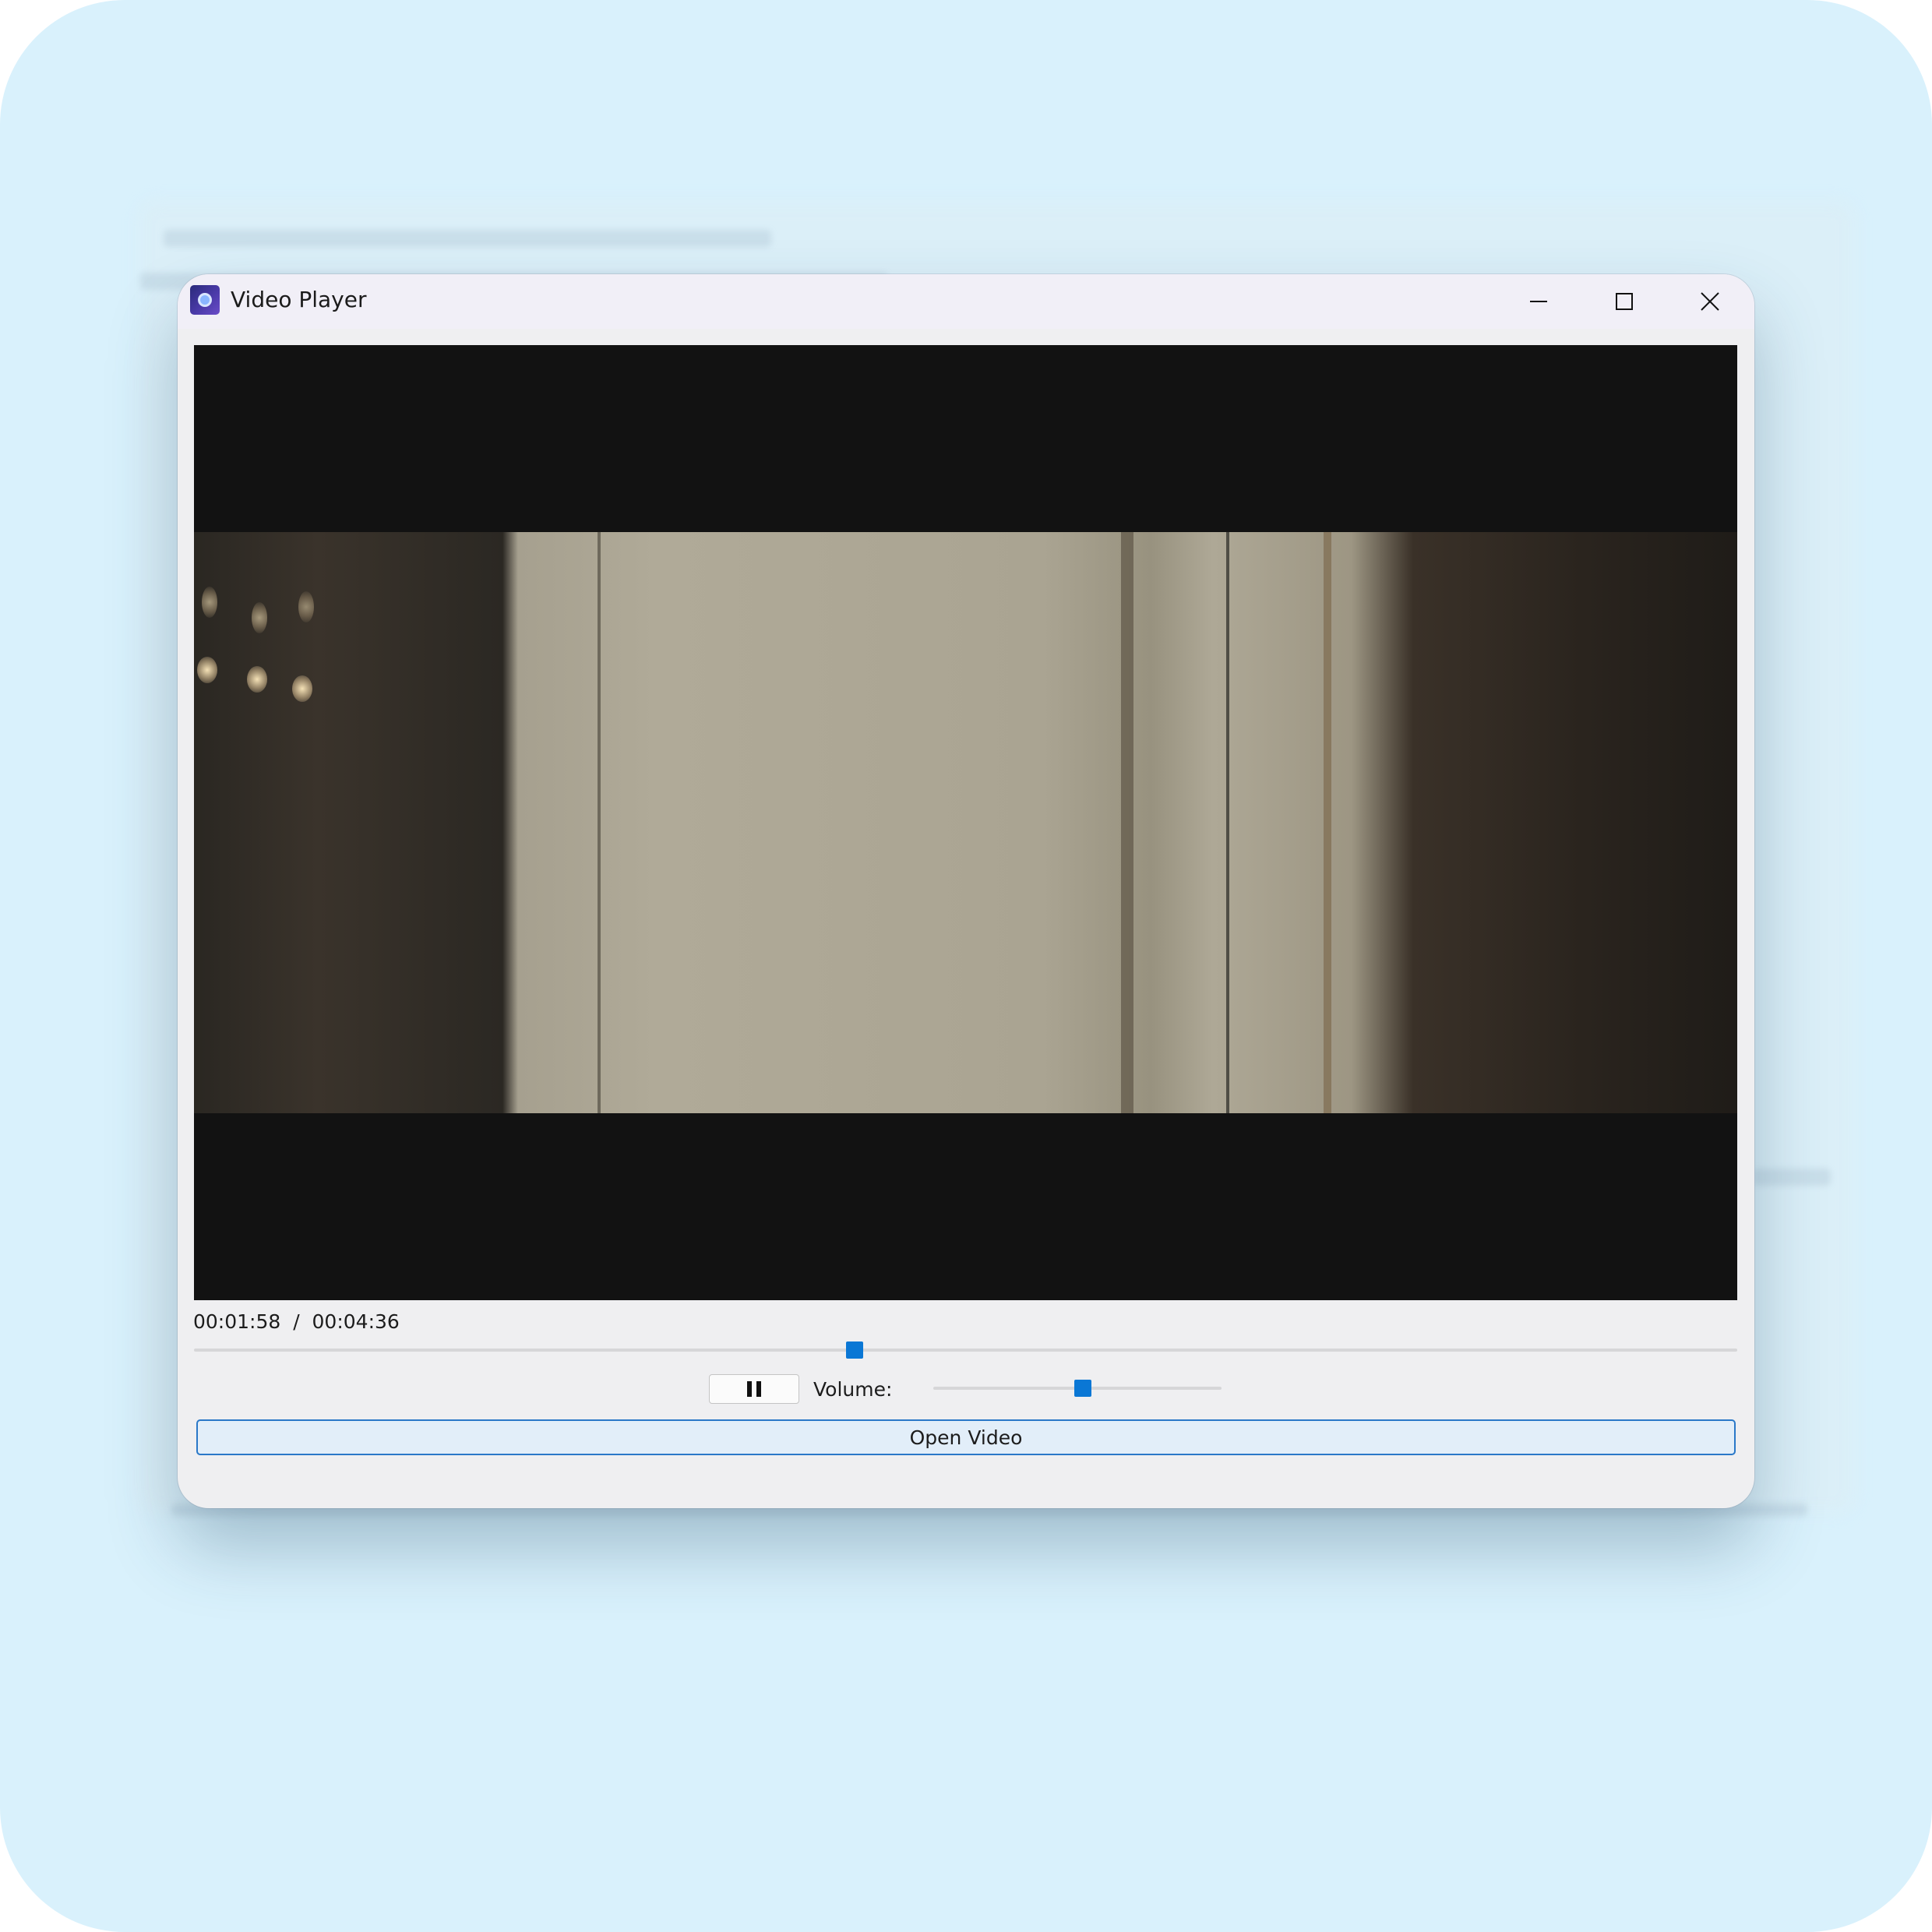 Image resolution: width=1932 pixels, height=1932 pixels. What do you see at coordinates (299, 299) in the screenshot?
I see `window-title: Video Player` at bounding box center [299, 299].